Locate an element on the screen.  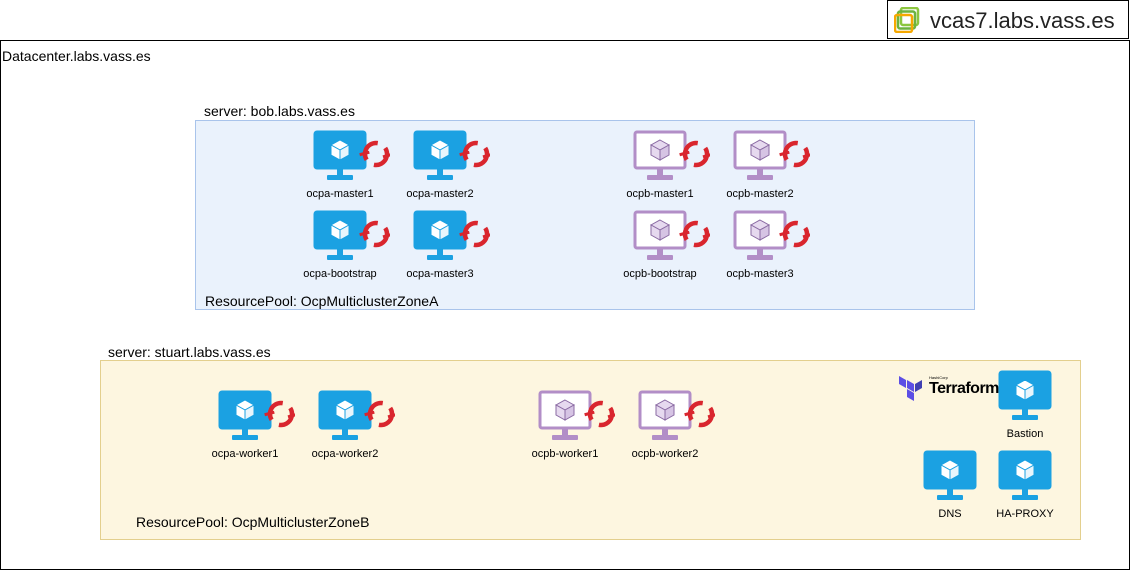
vm-node: ocpb-worker2 is located at coordinates (665, 425).